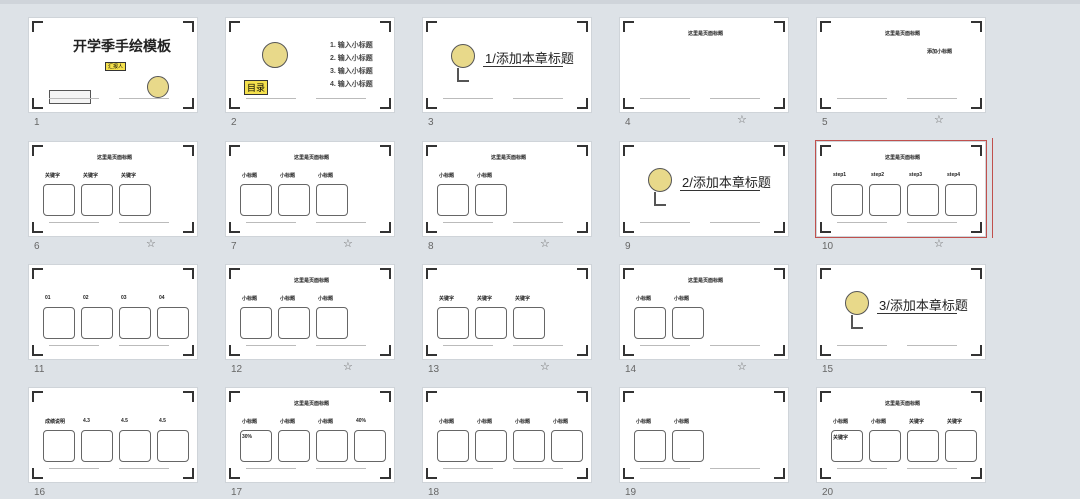 The height and width of the screenshot is (499, 1080). I want to click on slide-thumbnail-10: 这里是页面标题 step1 step2 step3 step4, so click(901, 189).